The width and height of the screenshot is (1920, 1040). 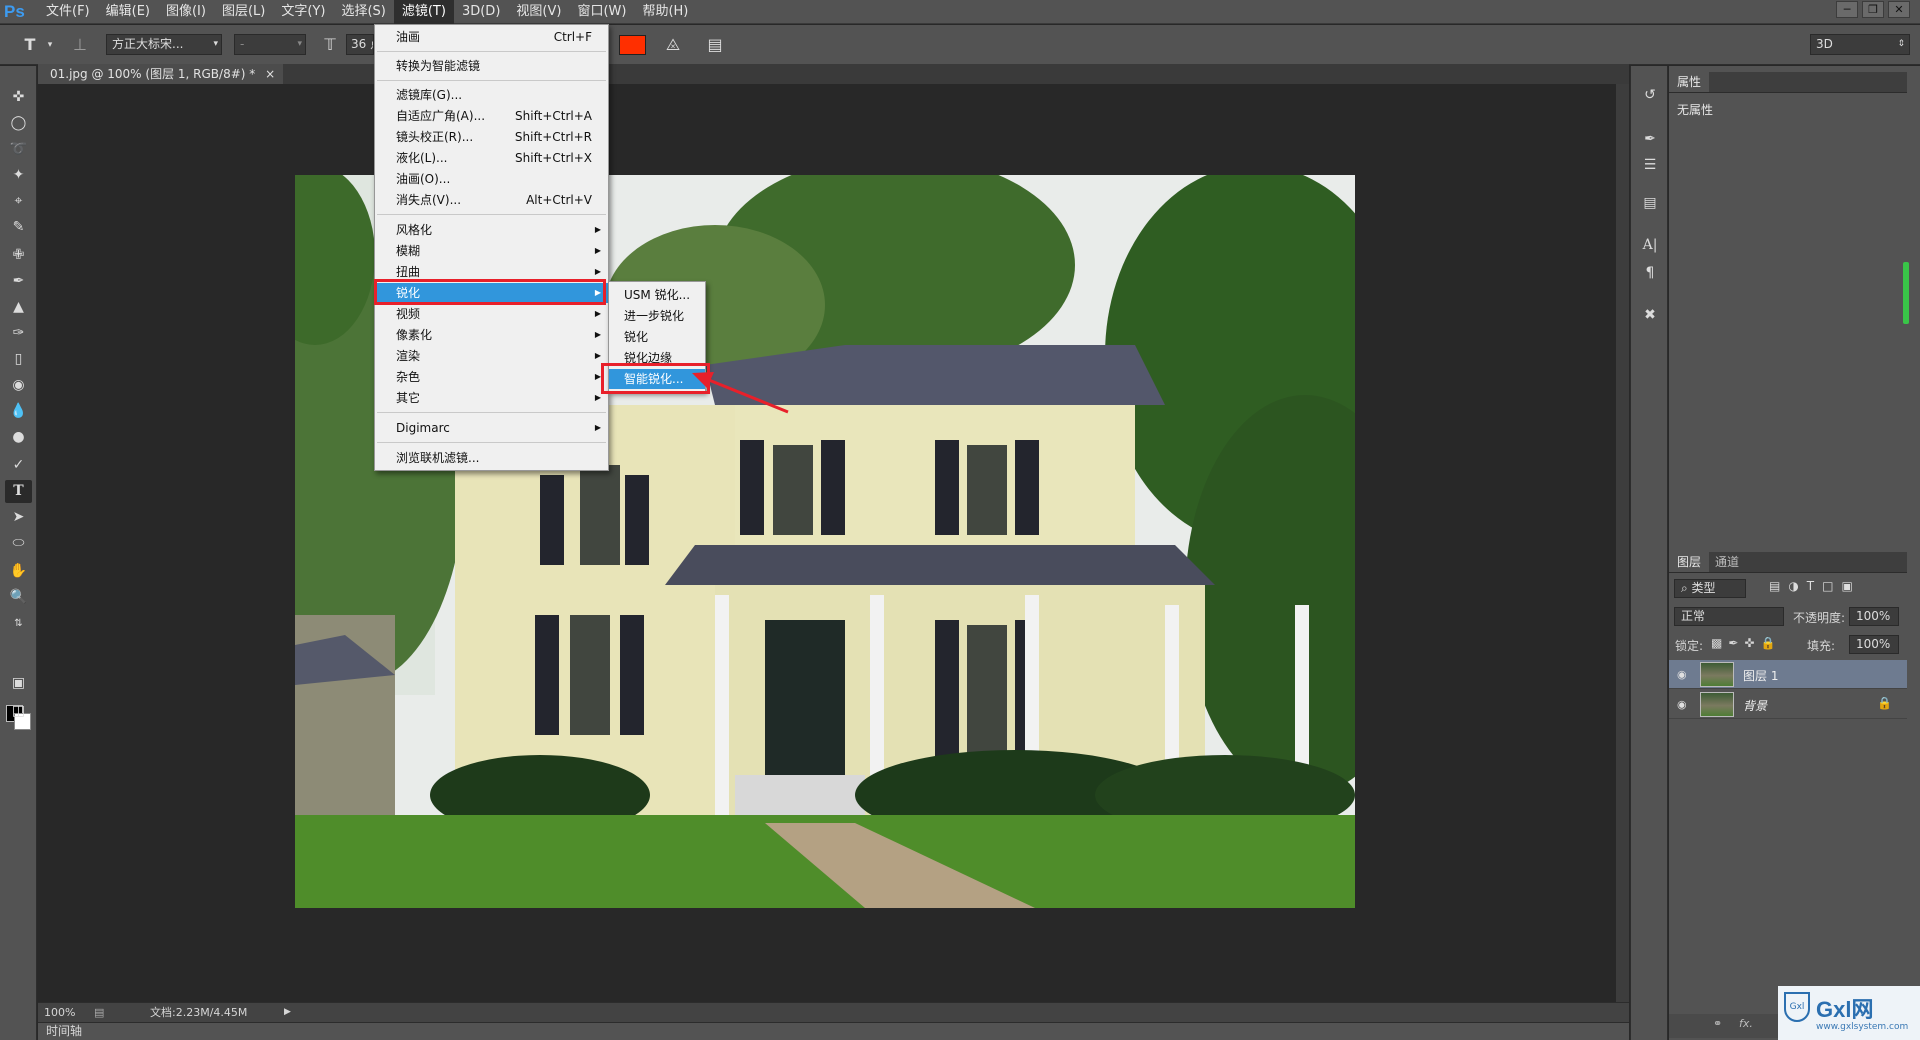 I want to click on brush-presets-icon: ✒, so click(x=1650, y=139).